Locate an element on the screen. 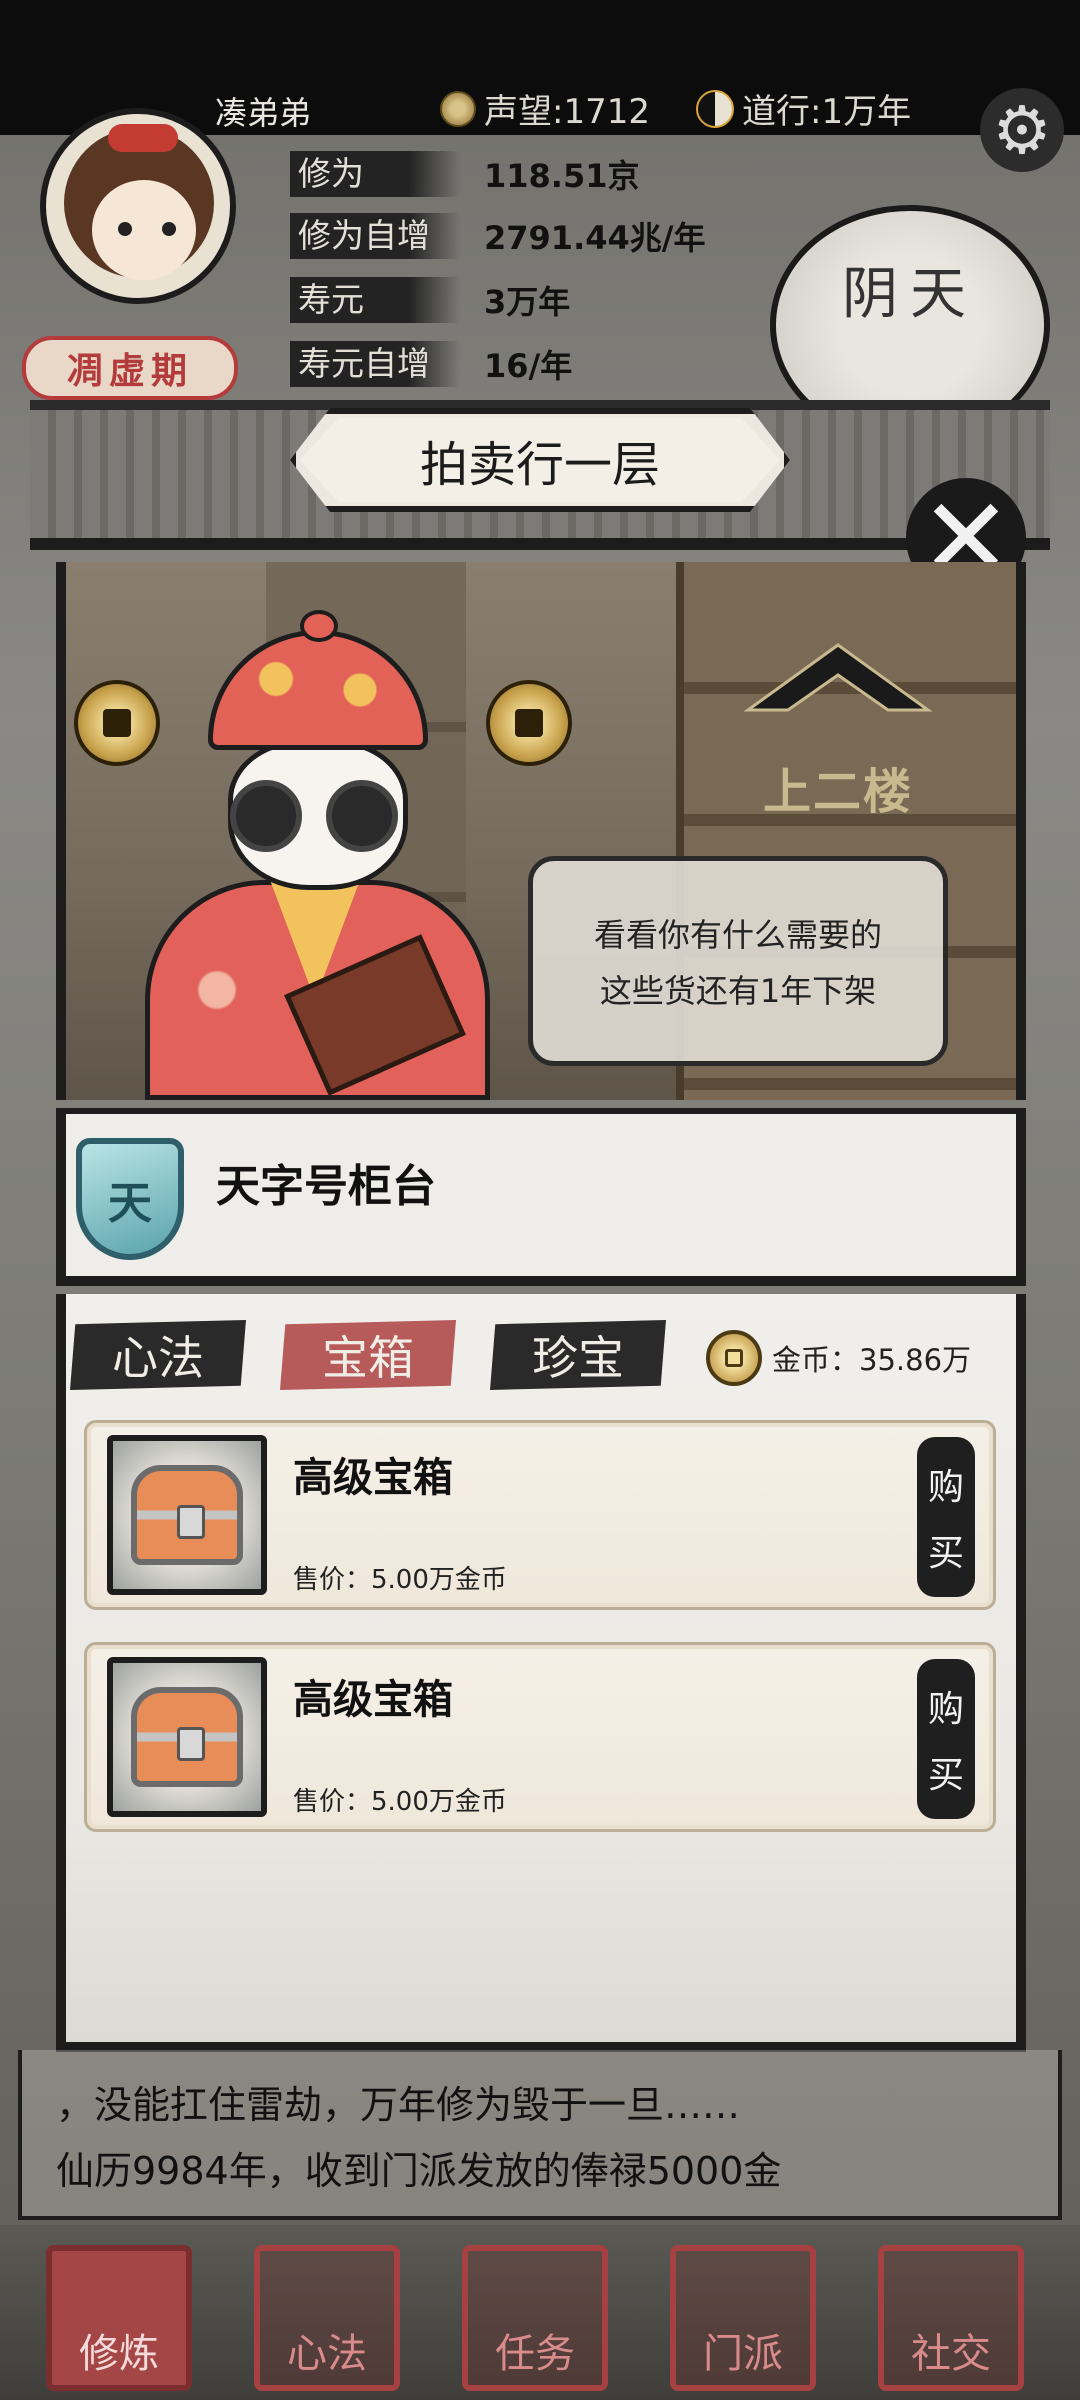 This screenshot has width=1080, height=2400. counter-header is located at coordinates (541, 1197).